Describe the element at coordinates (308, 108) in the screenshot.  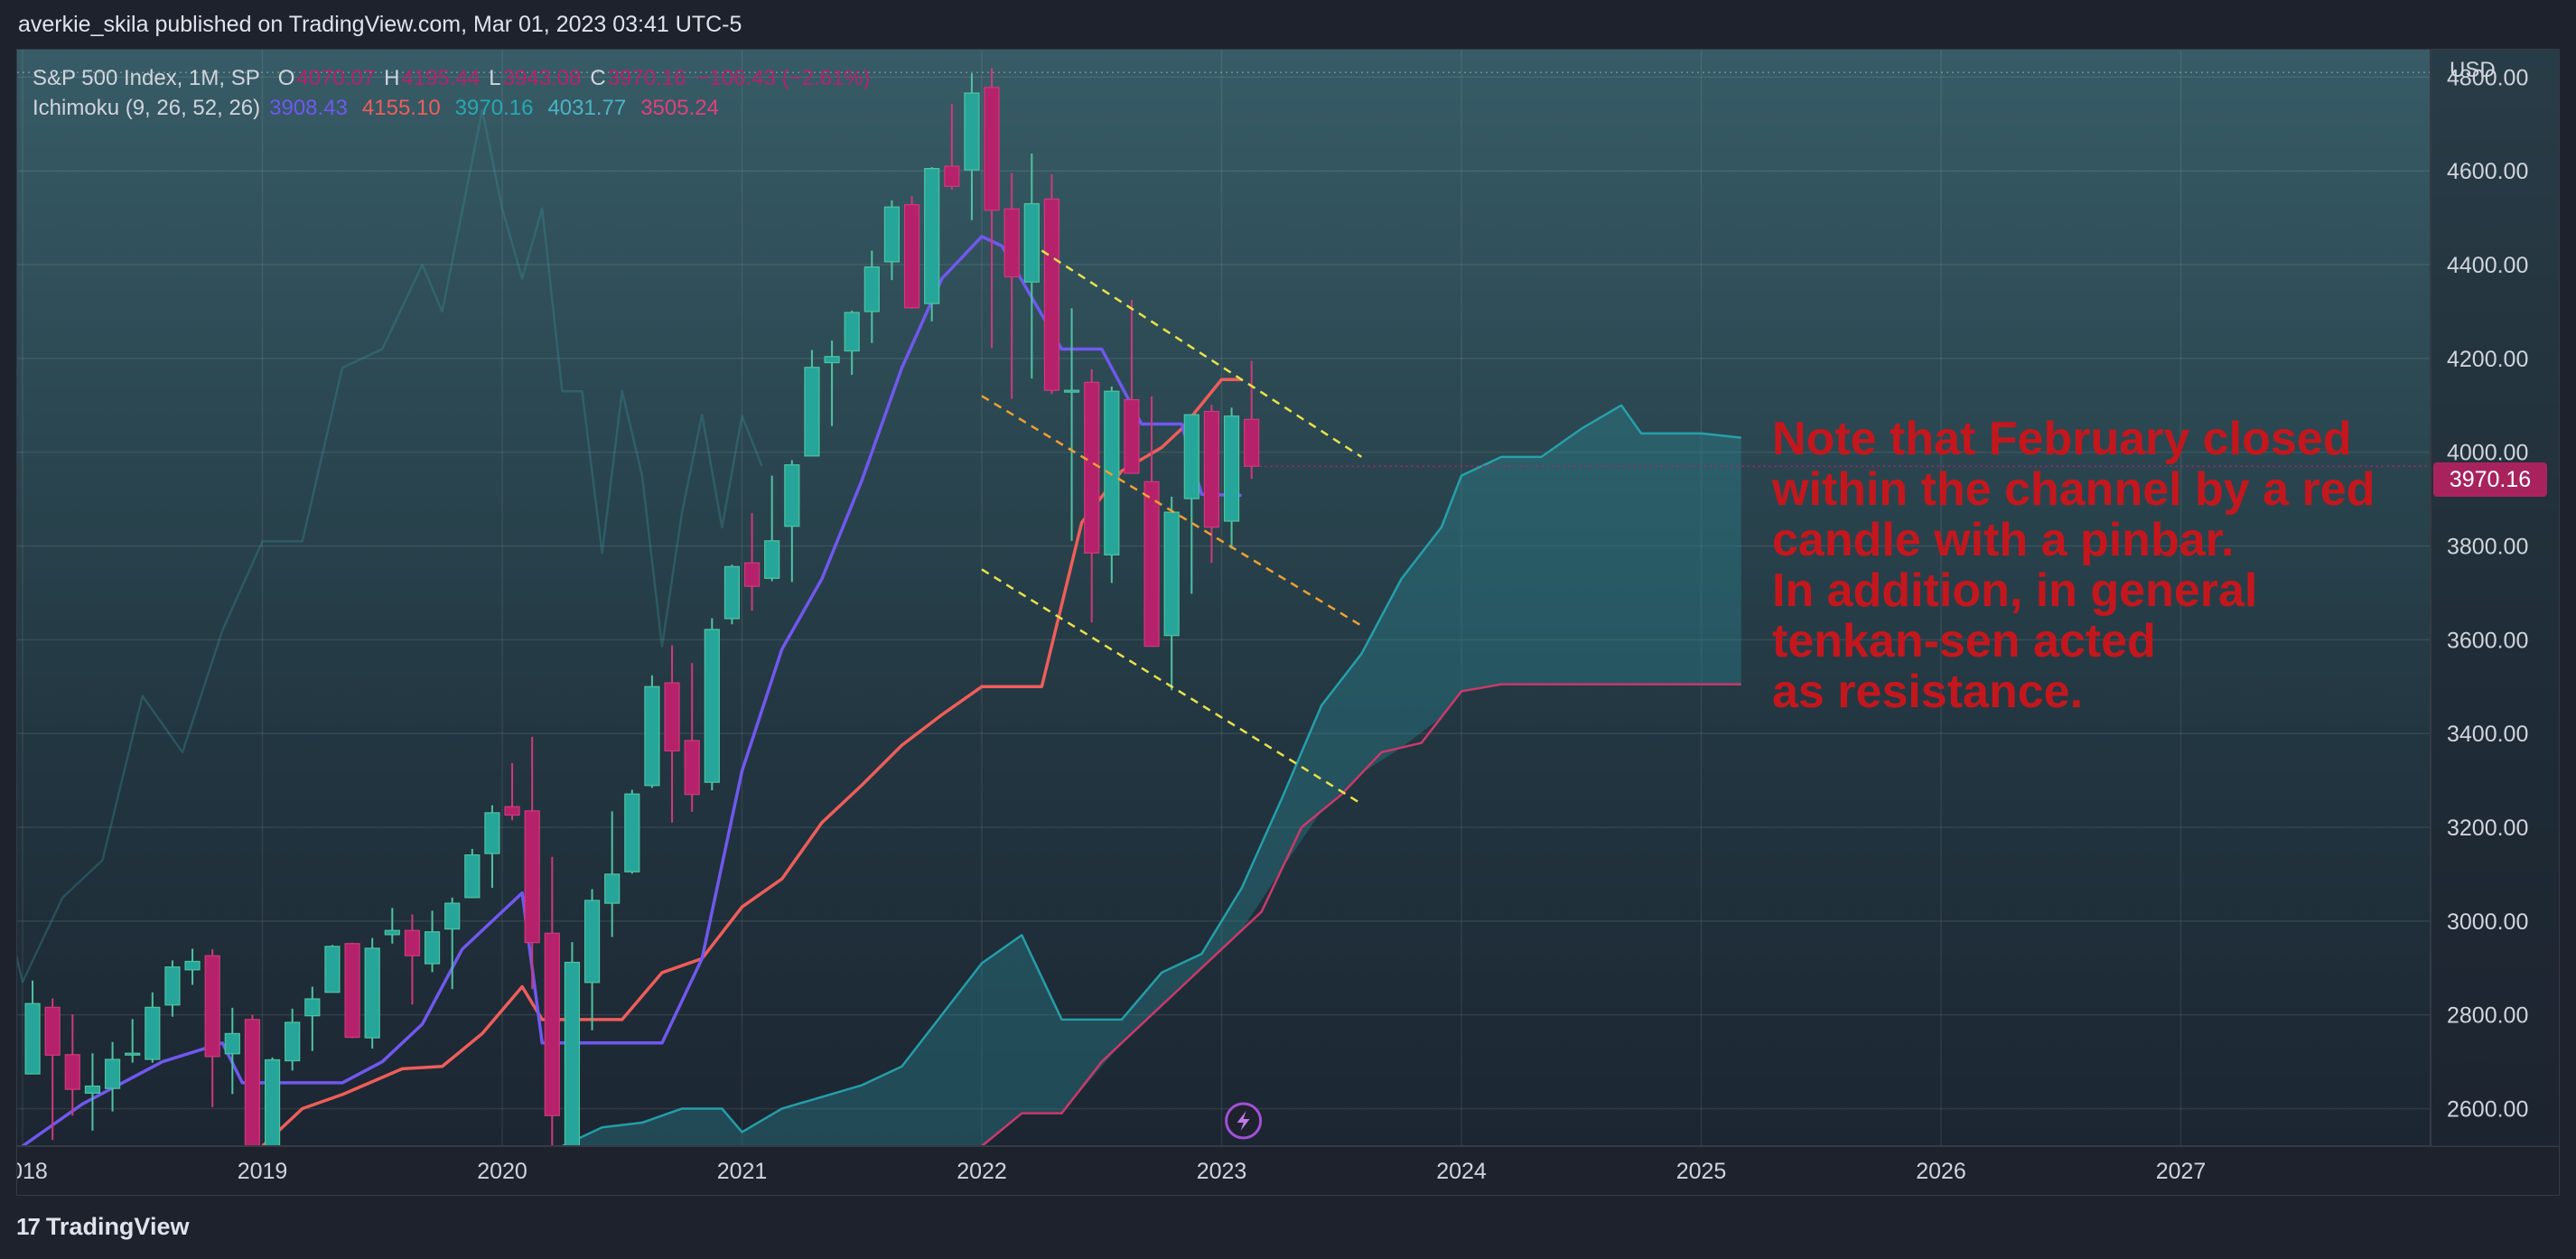
I see `ichimoku-tenkan-value: 3908.43` at that location.